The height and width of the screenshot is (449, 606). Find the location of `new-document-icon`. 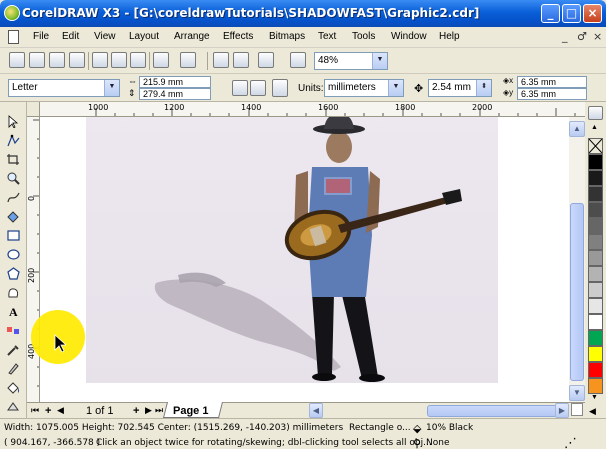

new-document-icon is located at coordinates (17, 60).